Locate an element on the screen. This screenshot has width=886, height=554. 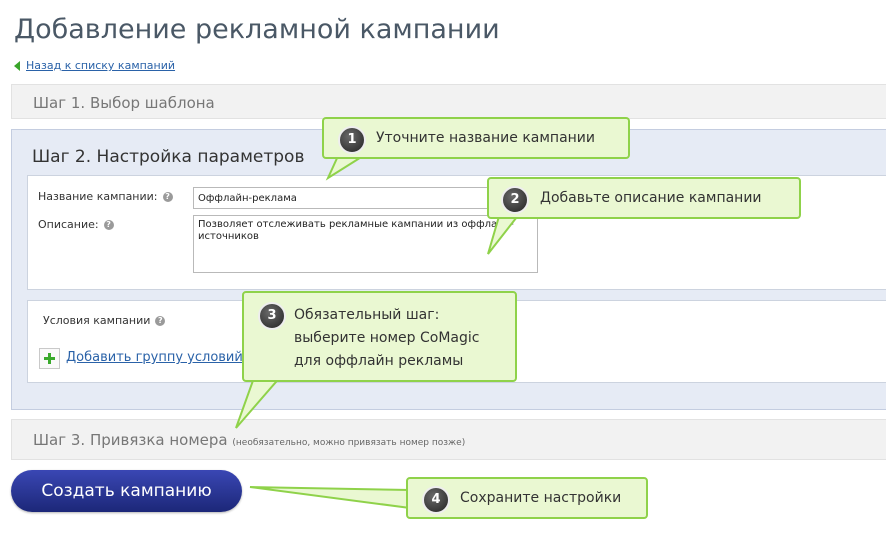
callout-4-text: Сохраните настройки is located at coordinates (541, 498).